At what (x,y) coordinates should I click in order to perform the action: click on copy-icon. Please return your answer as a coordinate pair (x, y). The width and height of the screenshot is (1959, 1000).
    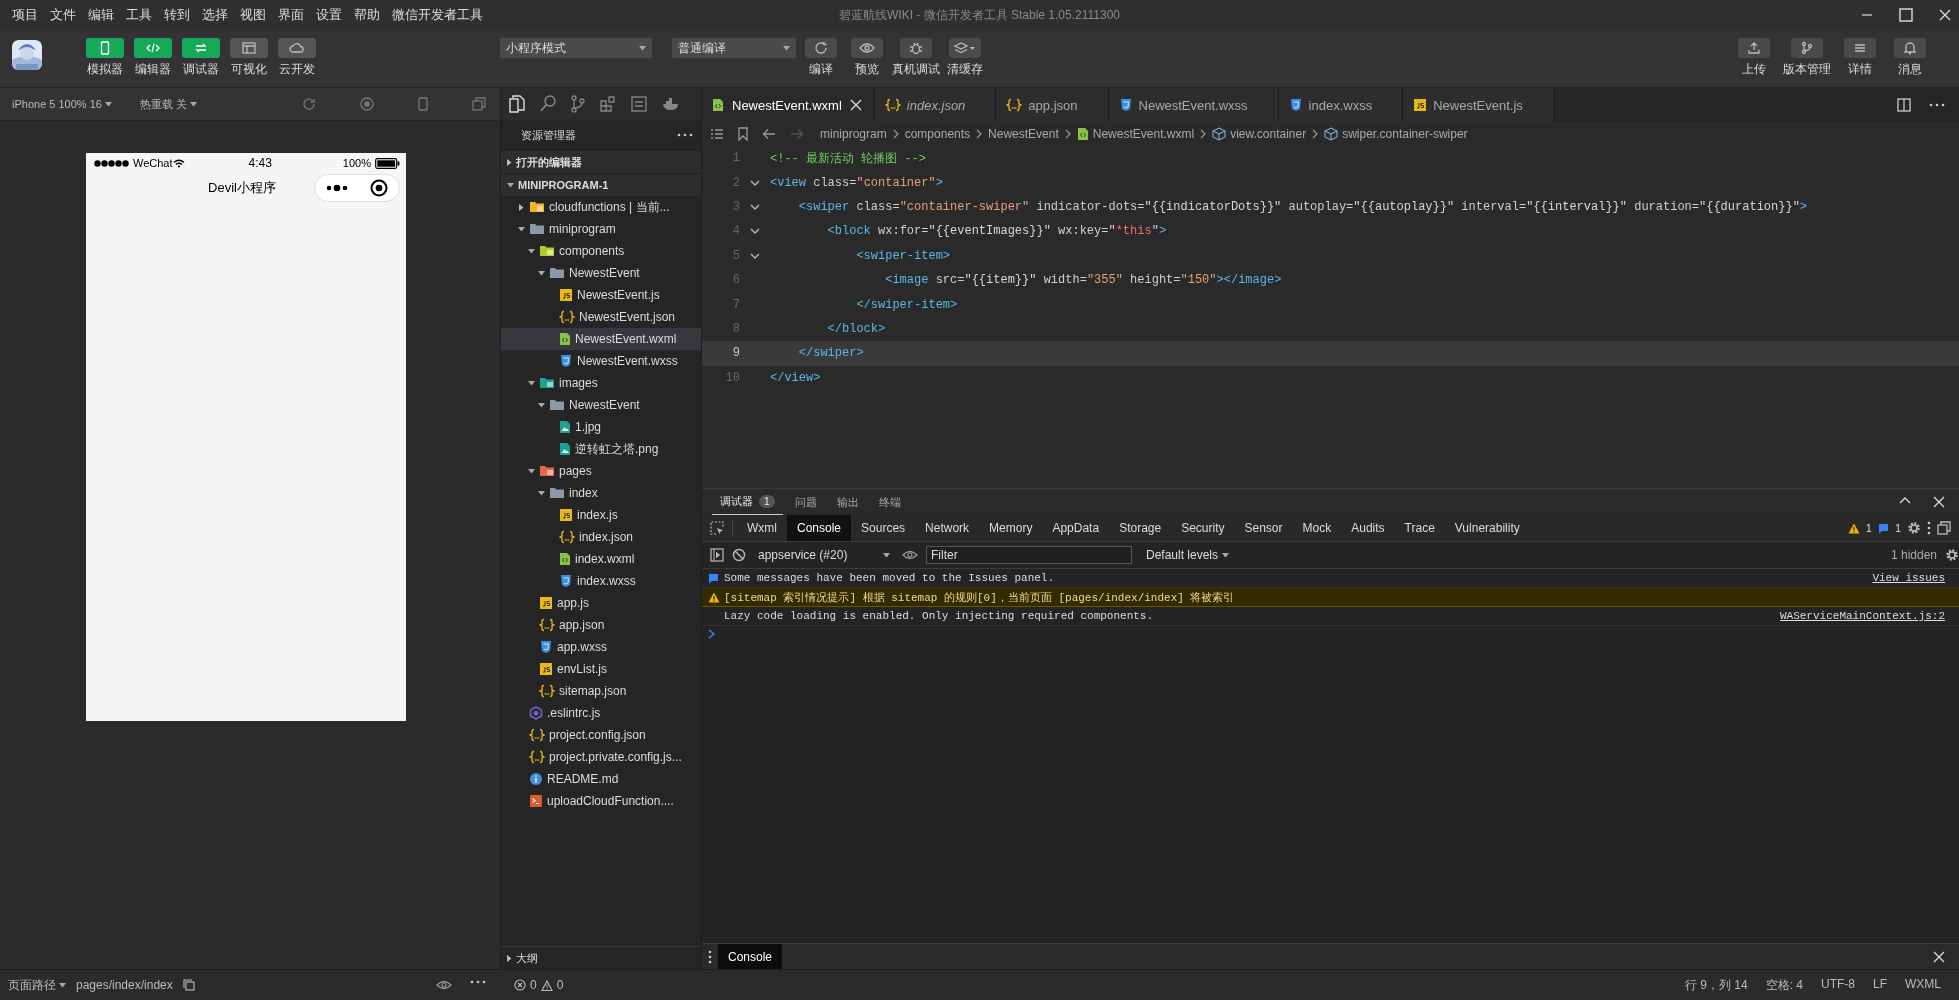
    Looking at the image, I should click on (188, 985).